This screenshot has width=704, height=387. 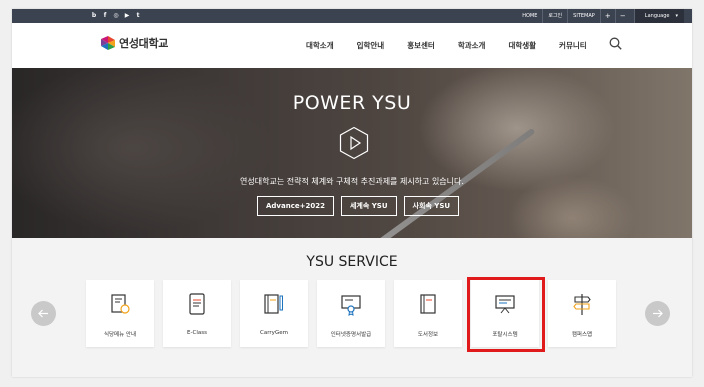 I want to click on society-ysu-button: 사회속 YSU, so click(x=431, y=206).